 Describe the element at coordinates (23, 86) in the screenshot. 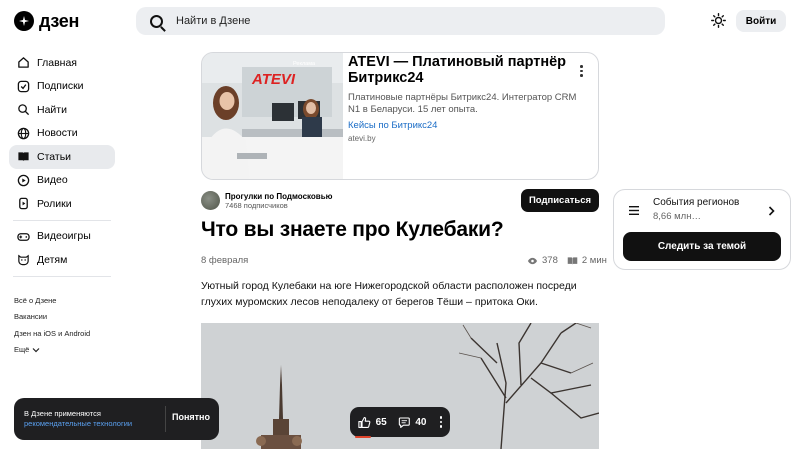

I see `subscriptions-icon` at that location.